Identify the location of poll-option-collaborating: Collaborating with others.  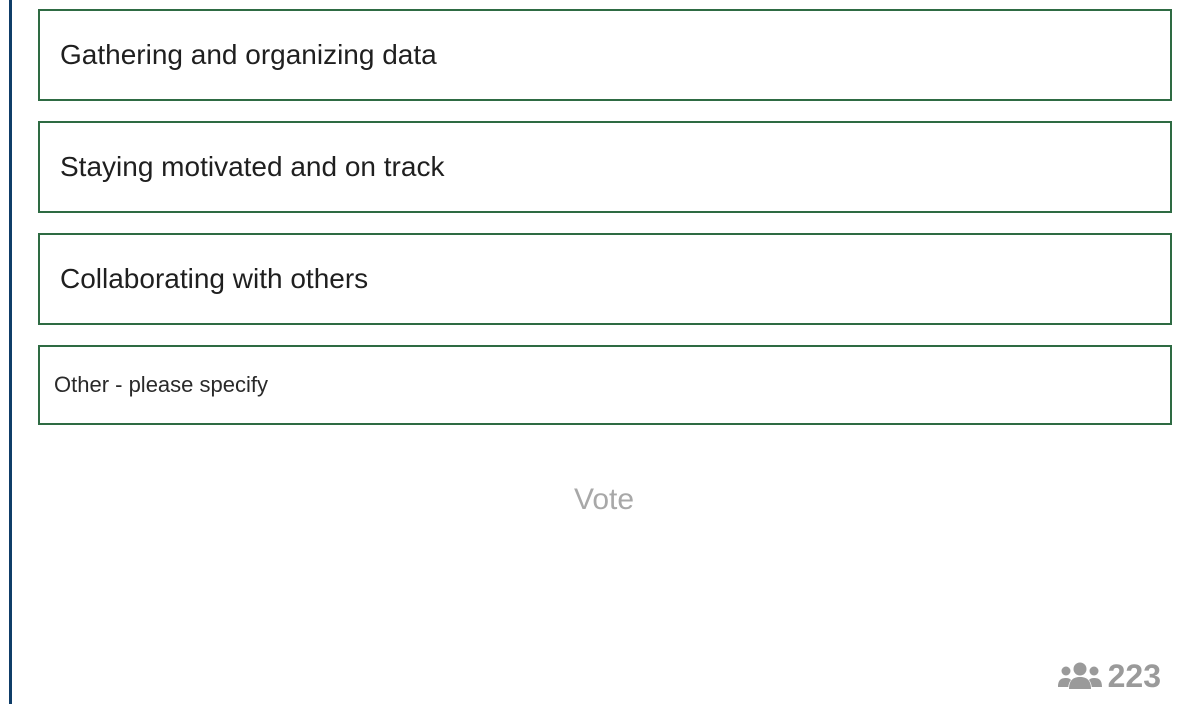
(605, 279).